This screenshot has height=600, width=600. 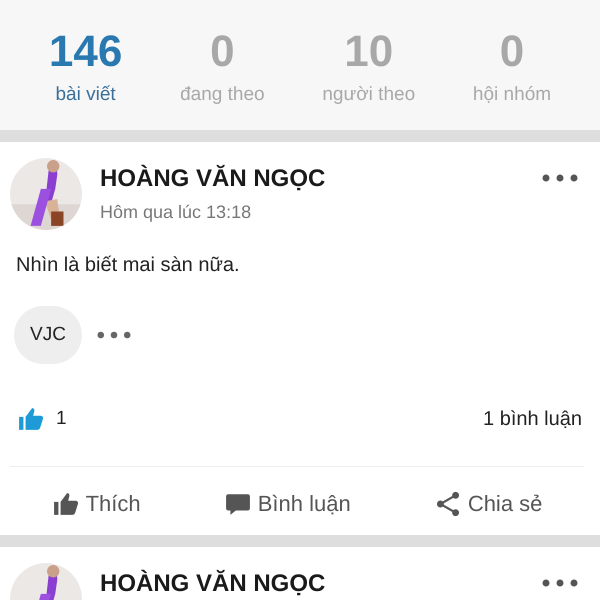 What do you see at coordinates (287, 504) in the screenshot?
I see `action-button: Bình luận` at bounding box center [287, 504].